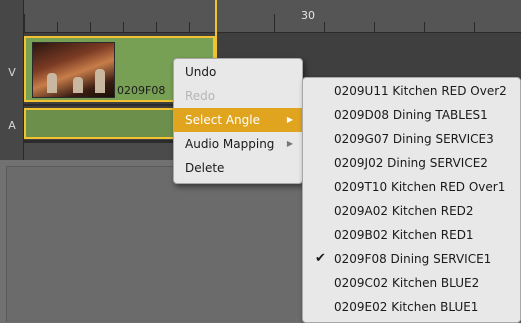  I want to click on angle-label: 0209A02 Kitchen RED2, so click(404, 211).